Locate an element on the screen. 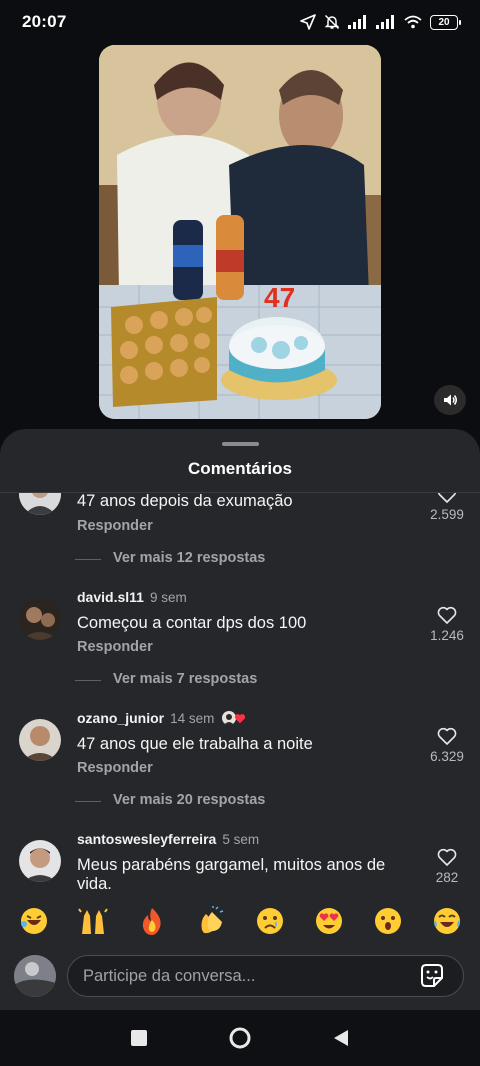 The width and height of the screenshot is (480, 1066). like-count: 282 is located at coordinates (447, 877).